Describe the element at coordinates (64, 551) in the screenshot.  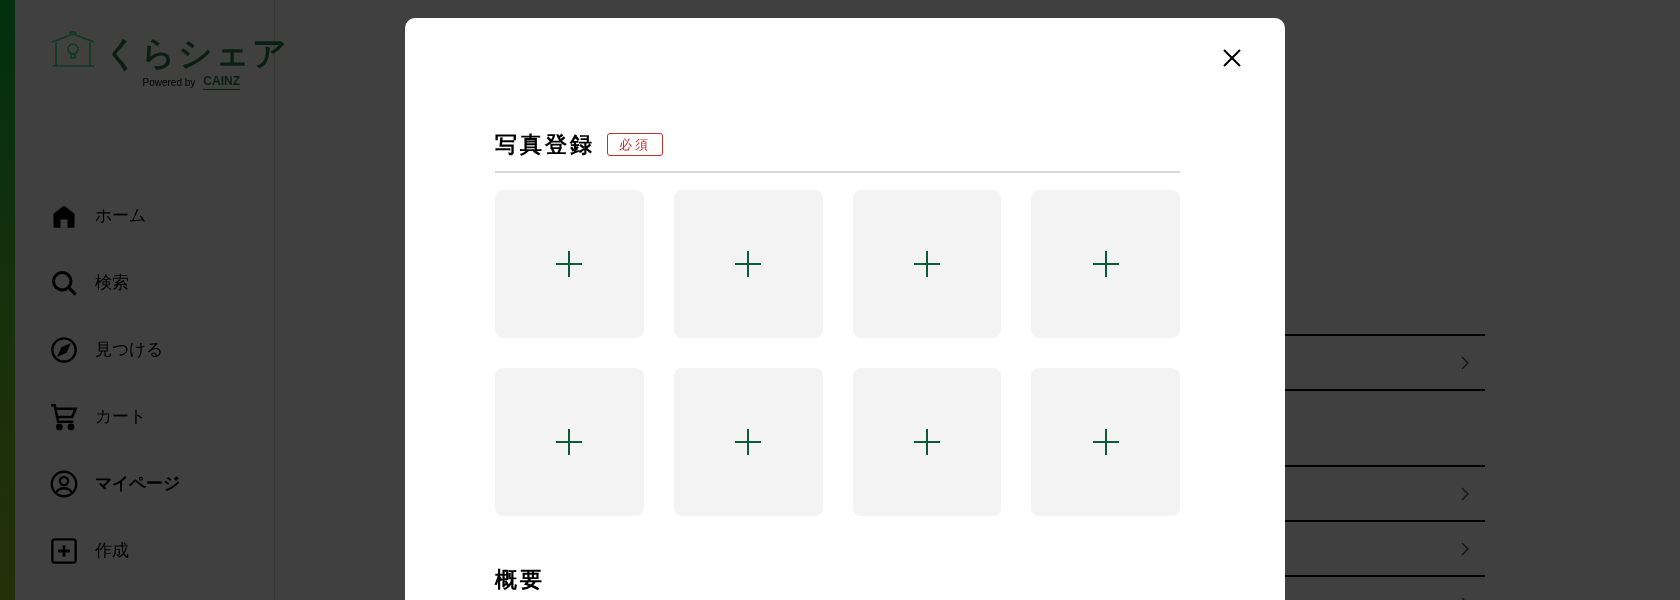
I see `add-icon` at that location.